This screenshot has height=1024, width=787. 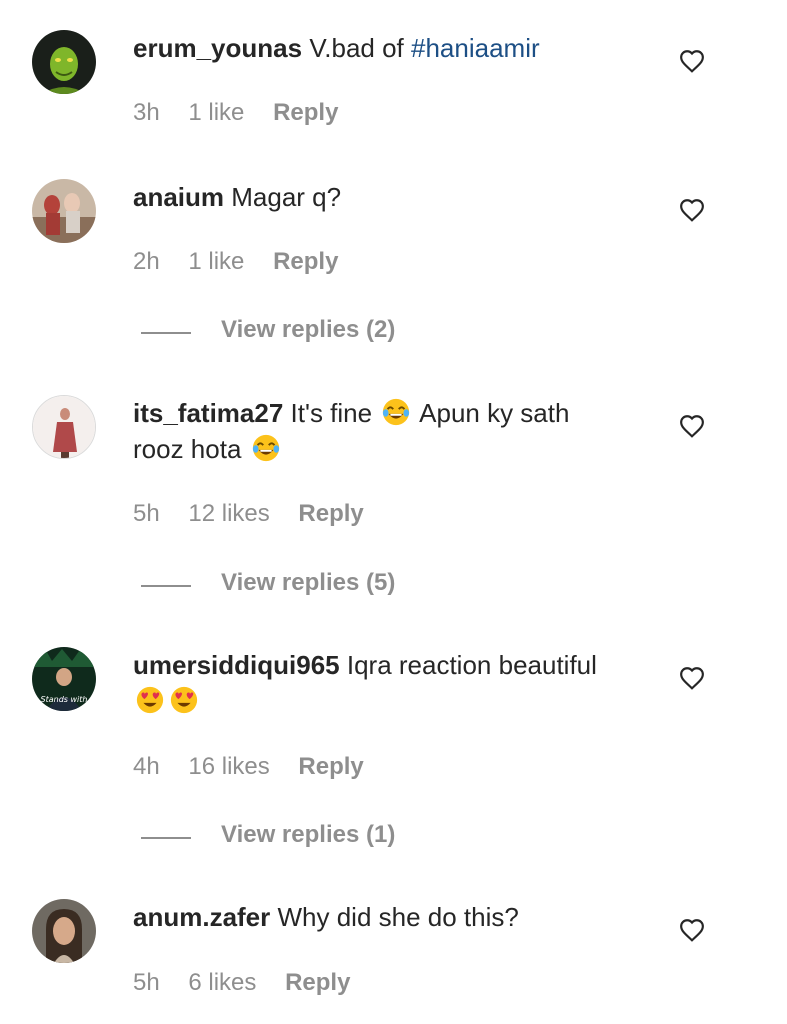 I want to click on comment-text: anaium Magar q?, so click(x=393, y=197).